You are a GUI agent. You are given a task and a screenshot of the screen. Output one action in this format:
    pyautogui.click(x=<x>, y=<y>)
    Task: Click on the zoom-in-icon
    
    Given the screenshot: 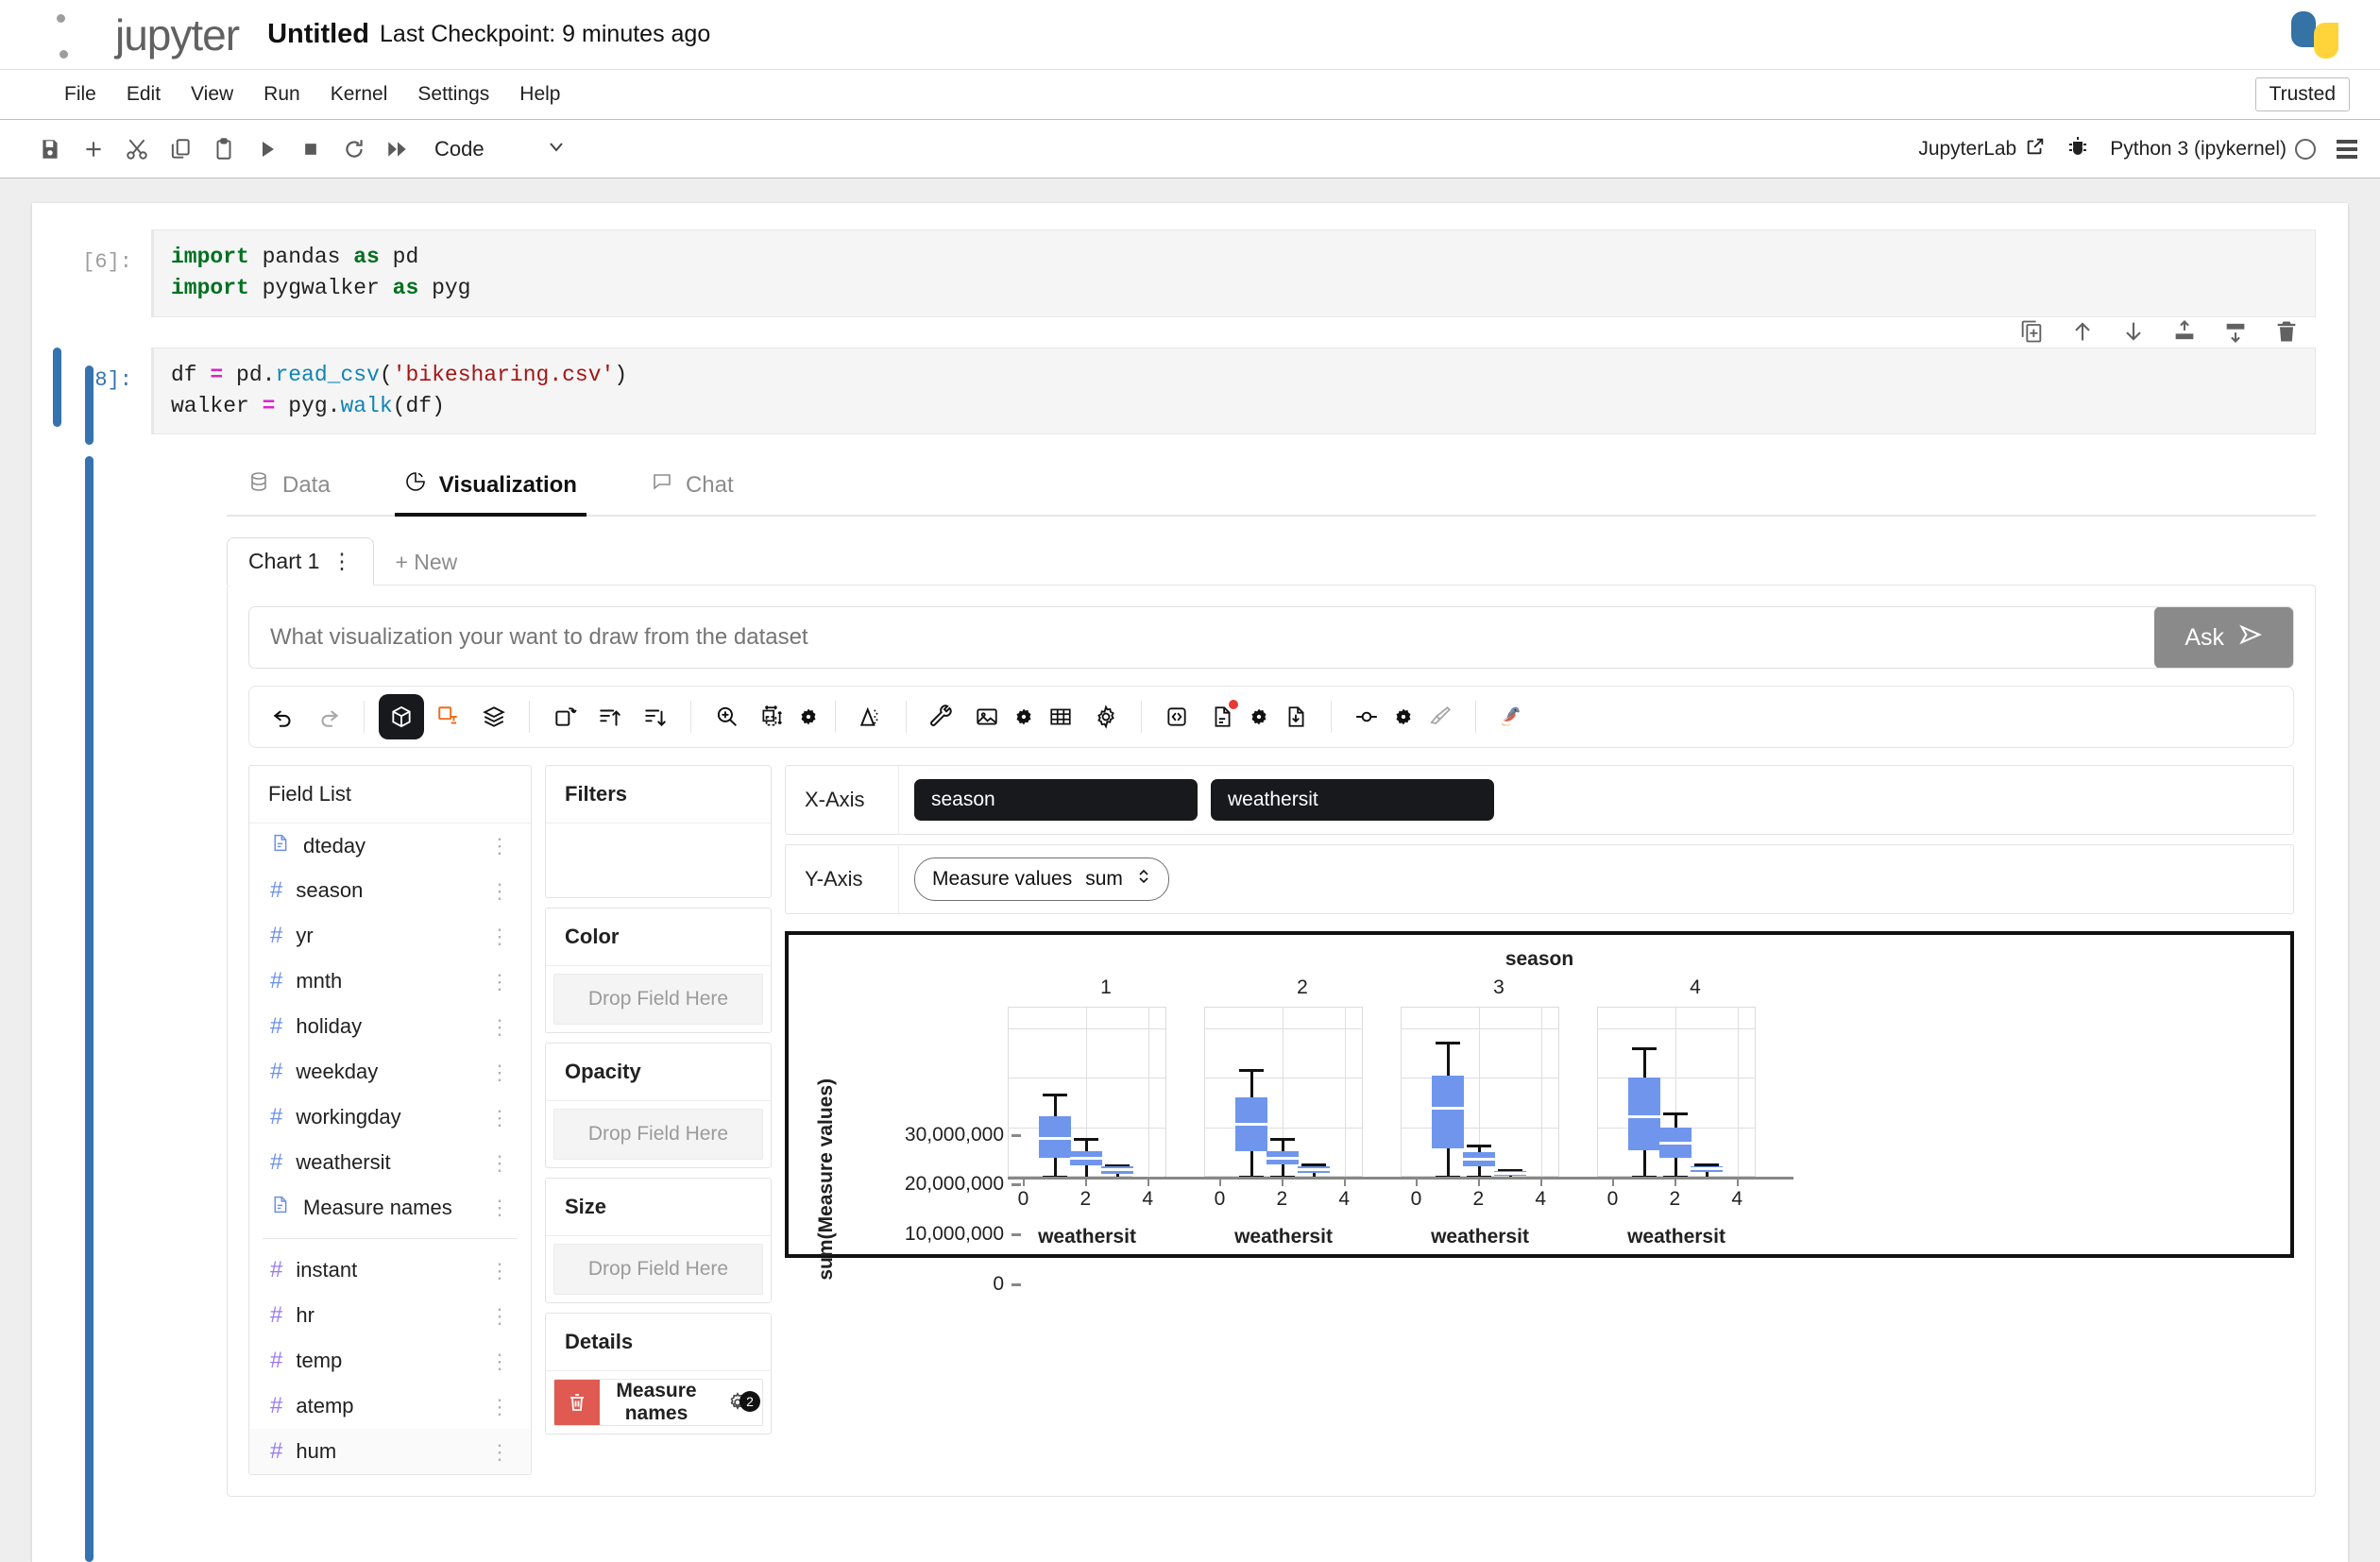 What is the action you would take?
    pyautogui.click(x=726, y=717)
    